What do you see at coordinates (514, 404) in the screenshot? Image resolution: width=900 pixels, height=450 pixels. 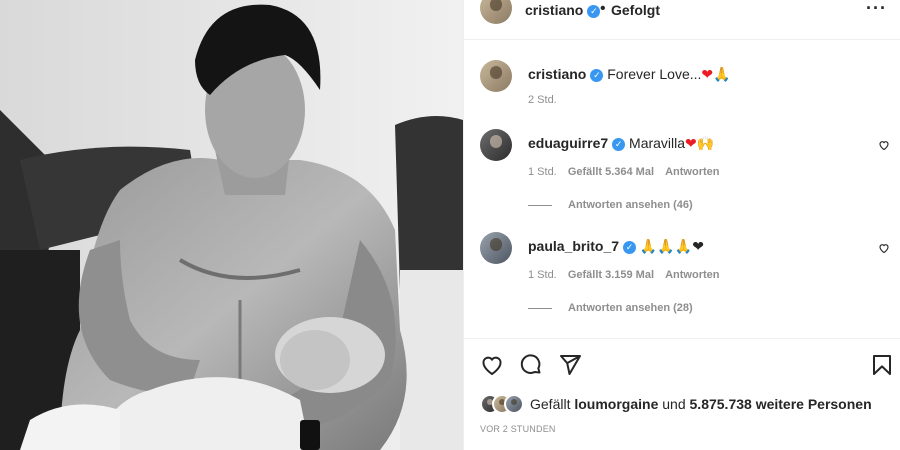 I see `liker-avatar` at bounding box center [514, 404].